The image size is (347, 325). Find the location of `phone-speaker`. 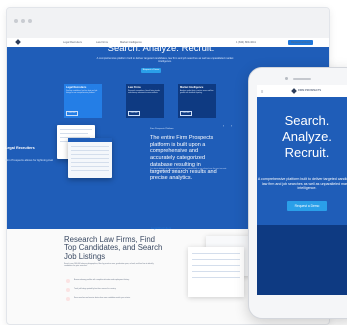

phone-speaker is located at coordinates (302, 79).